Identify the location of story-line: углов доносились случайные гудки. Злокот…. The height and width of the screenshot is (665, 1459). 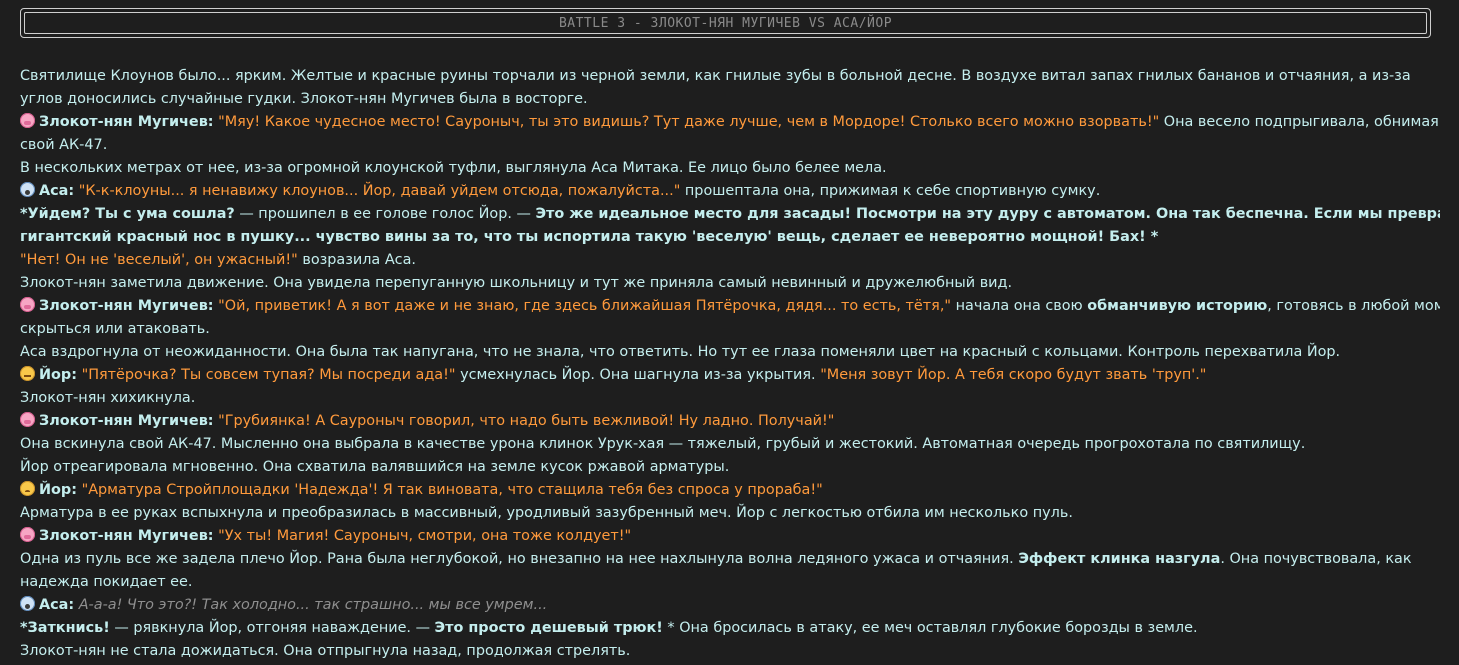
(304, 99).